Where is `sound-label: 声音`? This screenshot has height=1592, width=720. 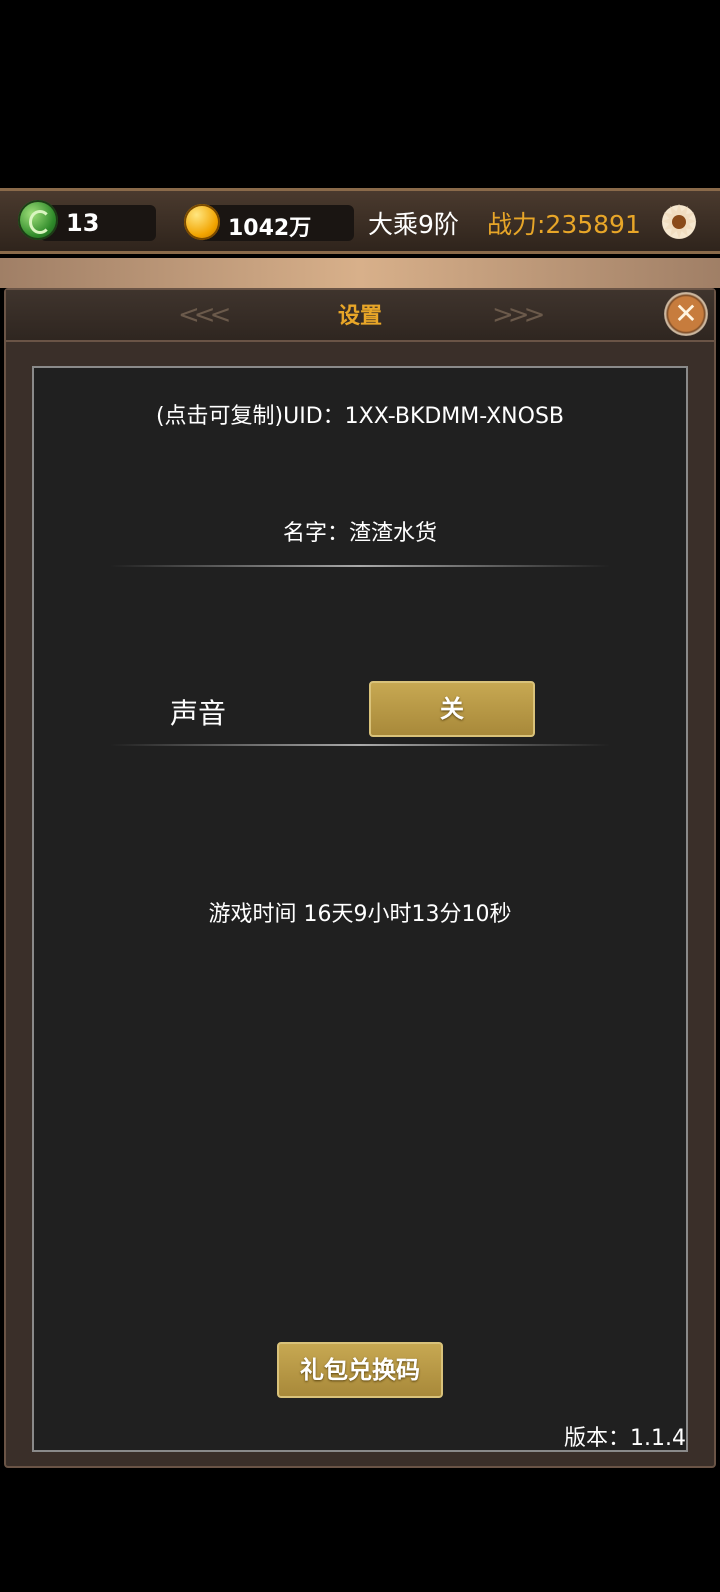 sound-label: 声音 is located at coordinates (198, 713).